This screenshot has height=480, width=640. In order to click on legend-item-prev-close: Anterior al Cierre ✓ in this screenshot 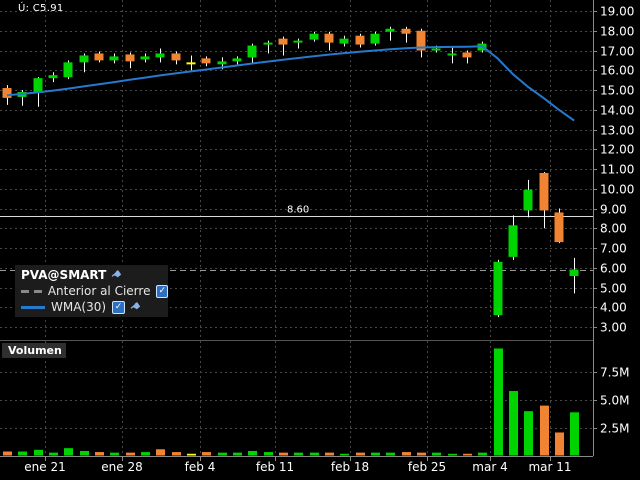, I will do `click(94, 291)`.